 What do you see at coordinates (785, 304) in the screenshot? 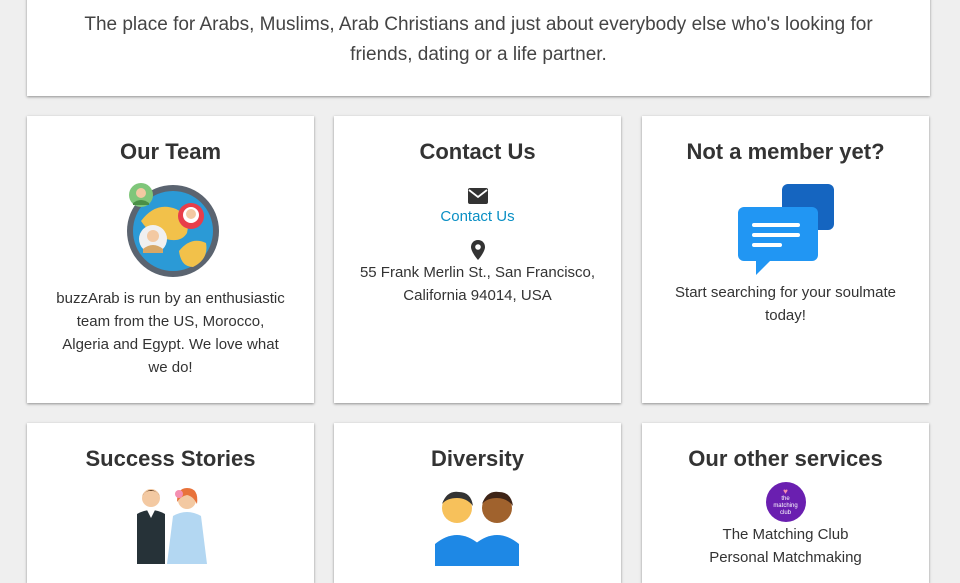
I see `not-member-text: Start searching for your soulmate today!` at bounding box center [785, 304].